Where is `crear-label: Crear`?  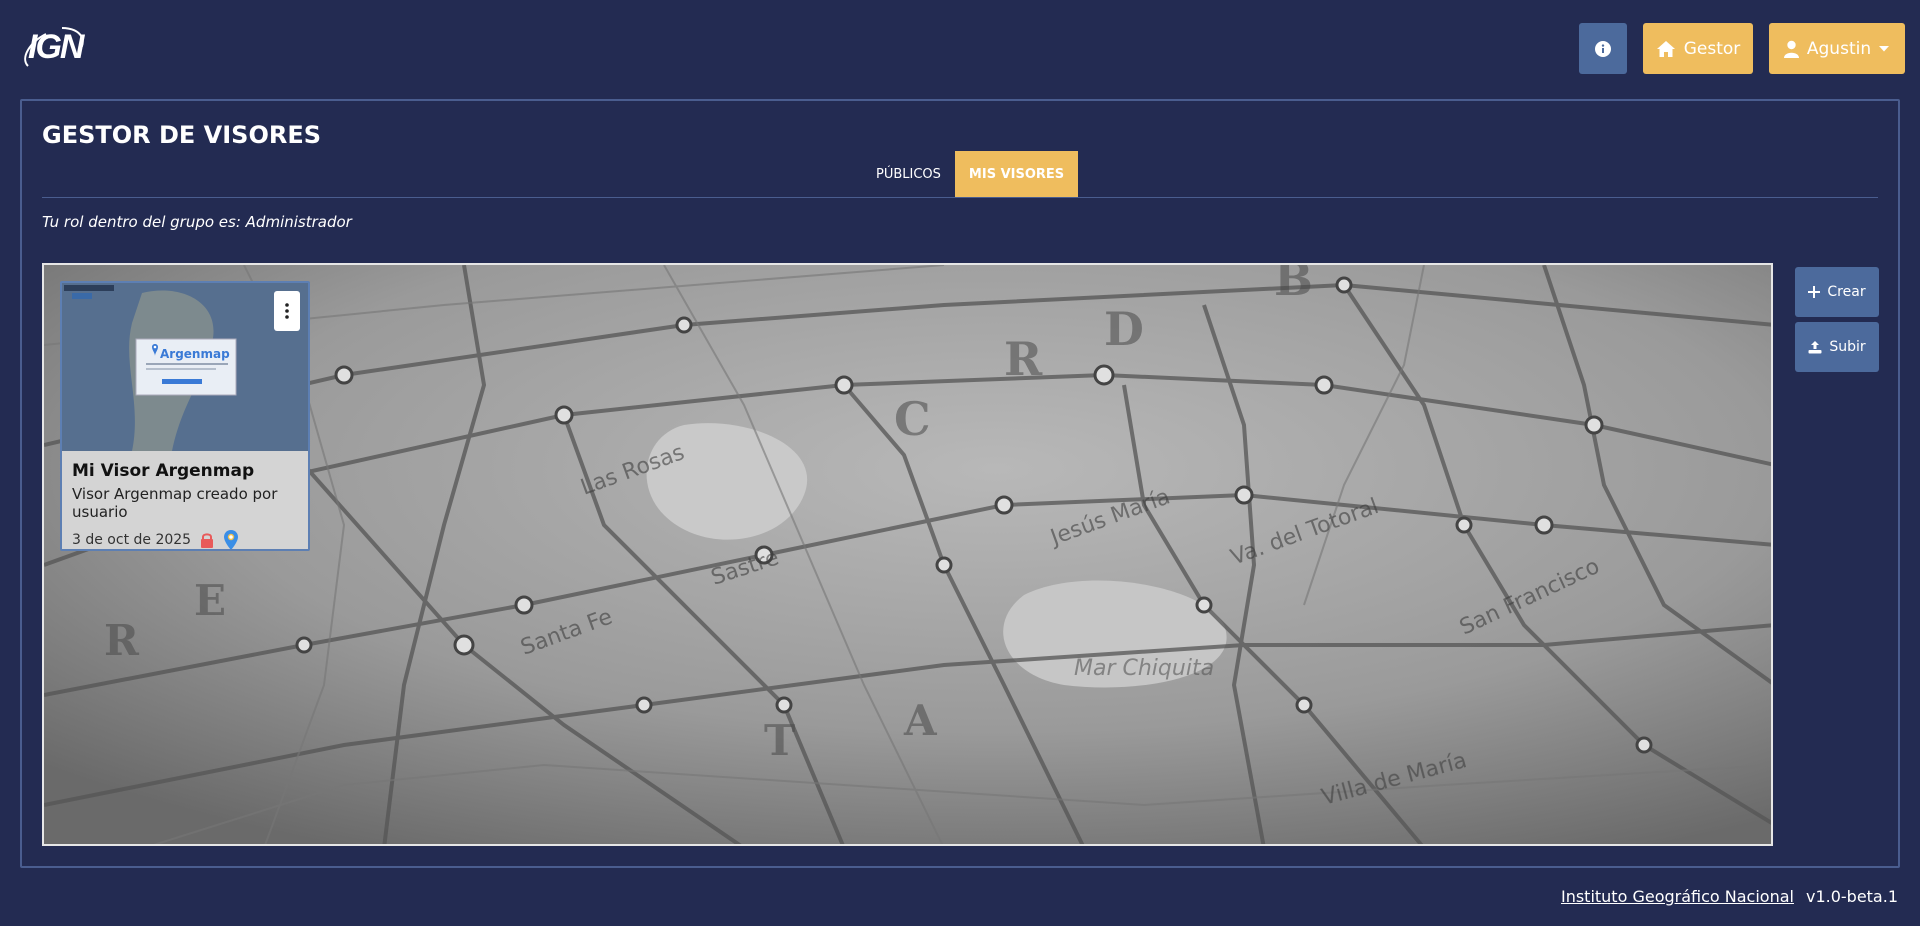
crear-label: Crear is located at coordinates (1846, 292).